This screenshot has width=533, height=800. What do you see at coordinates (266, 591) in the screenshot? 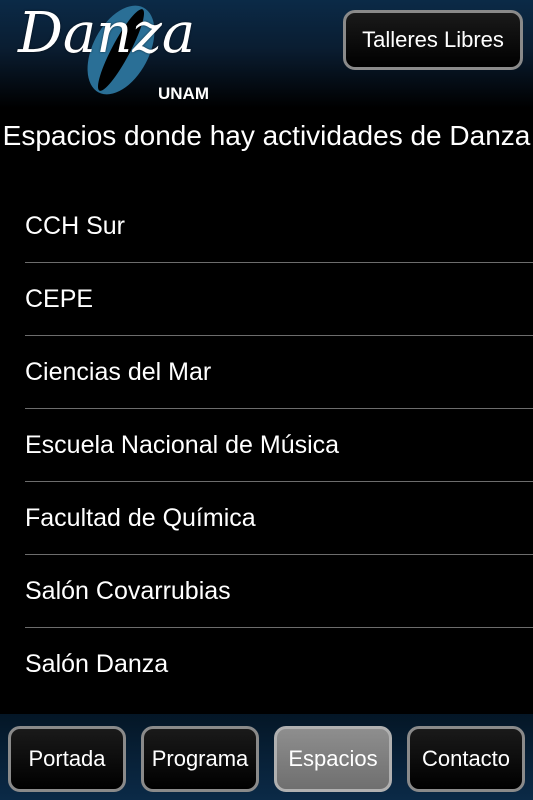
I see `list-item: Salón Covarrubias` at bounding box center [266, 591].